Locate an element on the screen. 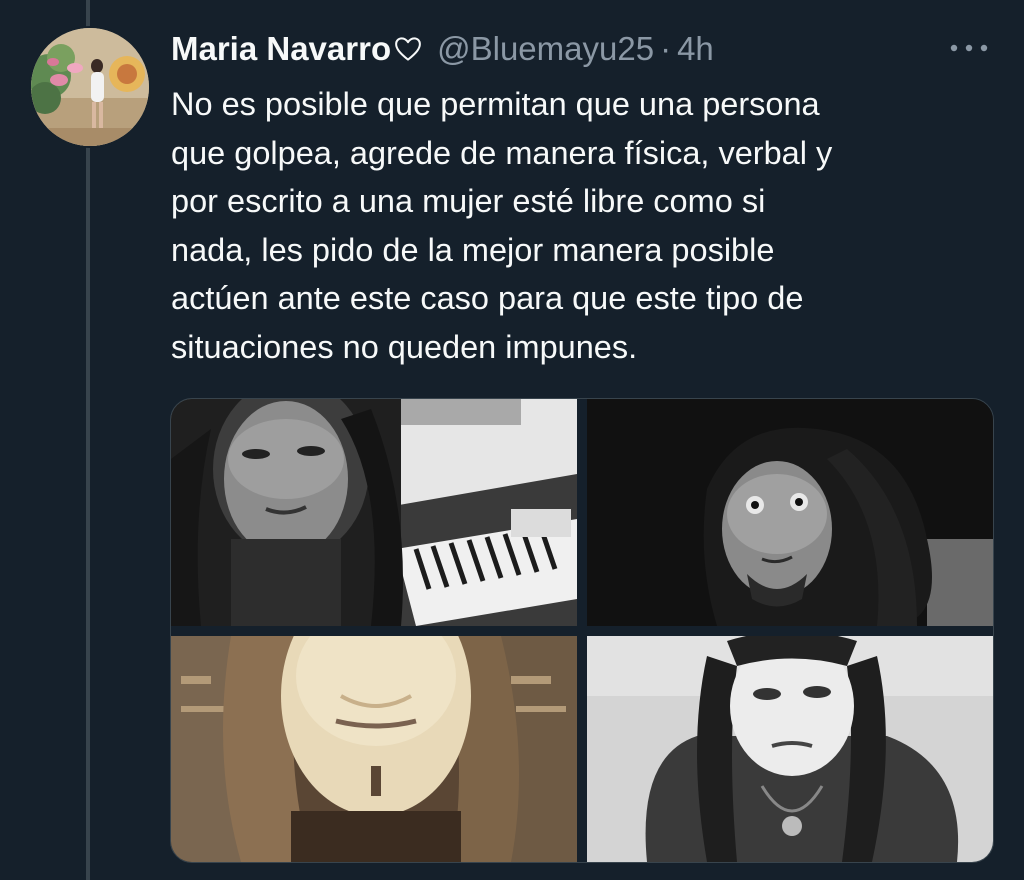 The width and height of the screenshot is (1024, 880). avatar is located at coordinates (90, 87).